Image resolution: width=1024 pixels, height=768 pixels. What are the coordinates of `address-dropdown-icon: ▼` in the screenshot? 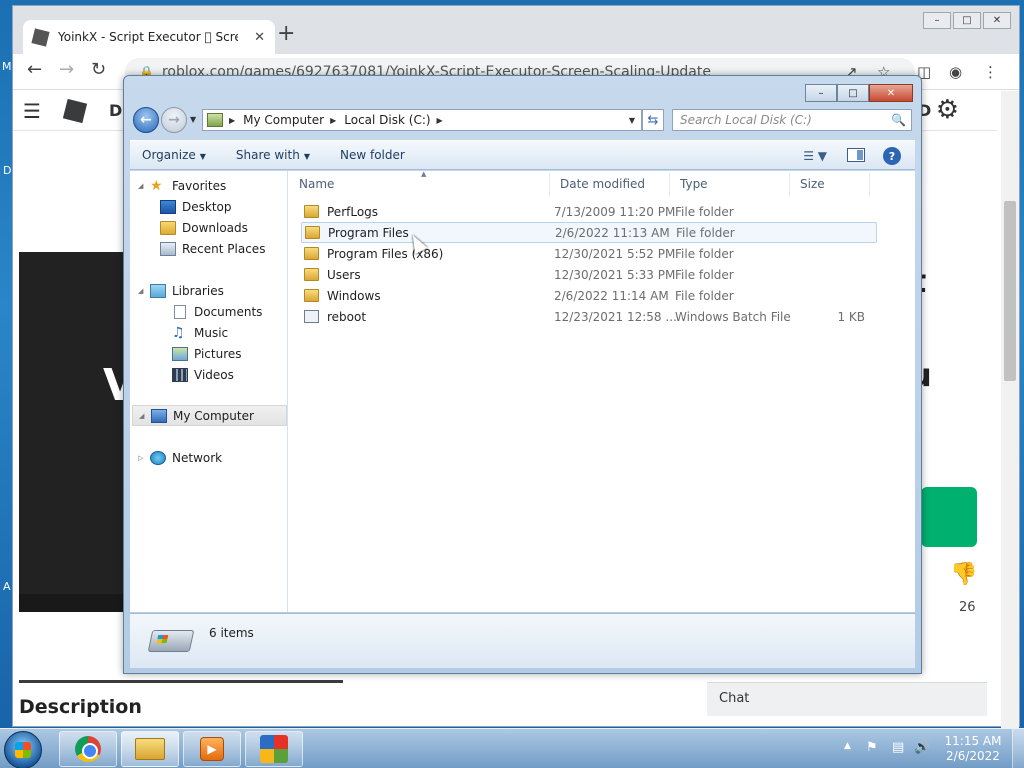 It's located at (632, 120).